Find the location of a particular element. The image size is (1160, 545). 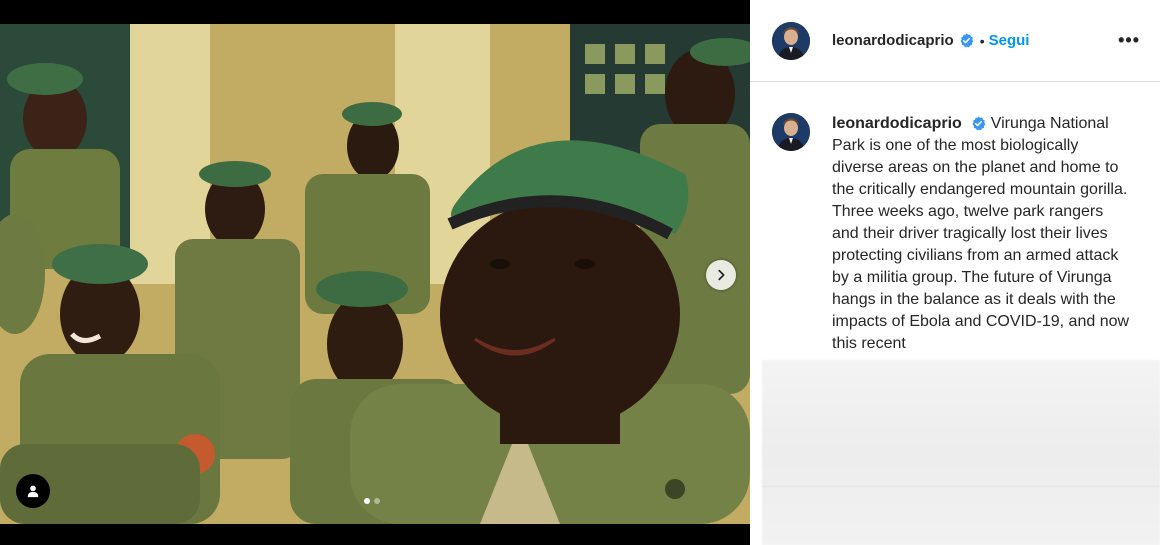

caption-username: leonardodicaprio is located at coordinates (897, 123).